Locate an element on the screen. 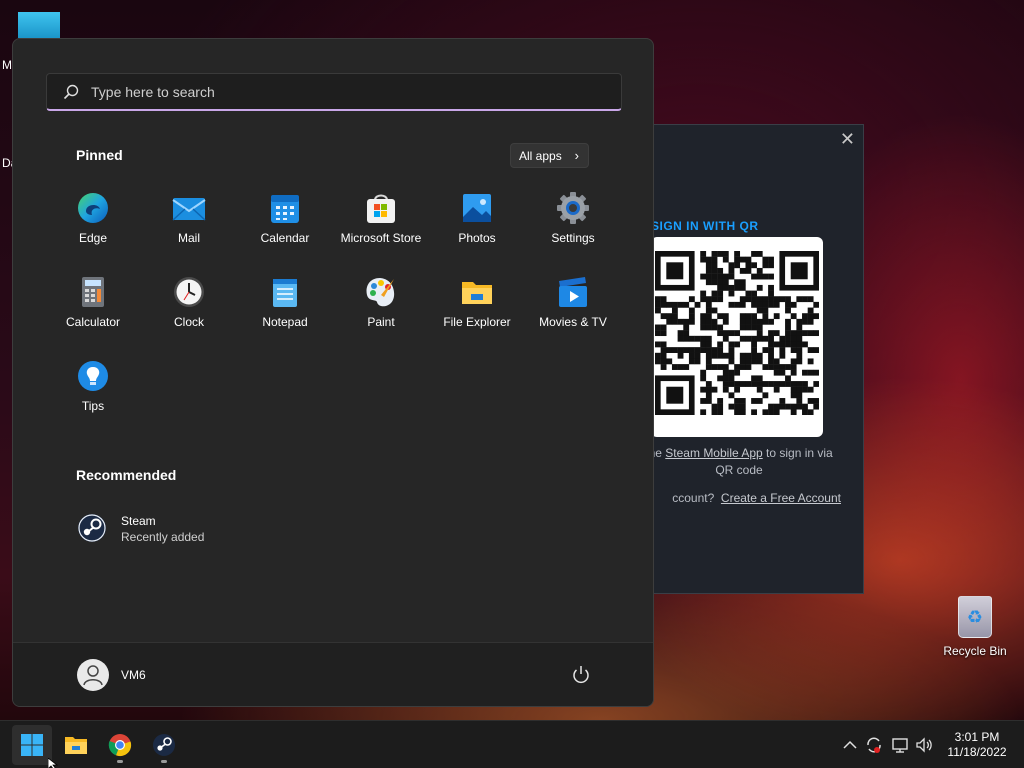 Image resolution: width=1024 pixels, height=768 pixels. desktop-shortcut-label: M is located at coordinates (7, 65).